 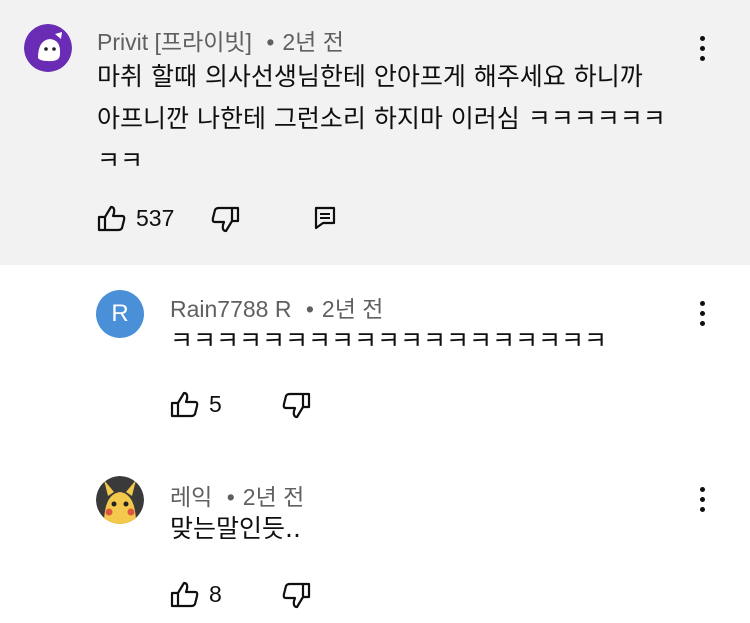 I want to click on like-button: 5, so click(x=196, y=404).